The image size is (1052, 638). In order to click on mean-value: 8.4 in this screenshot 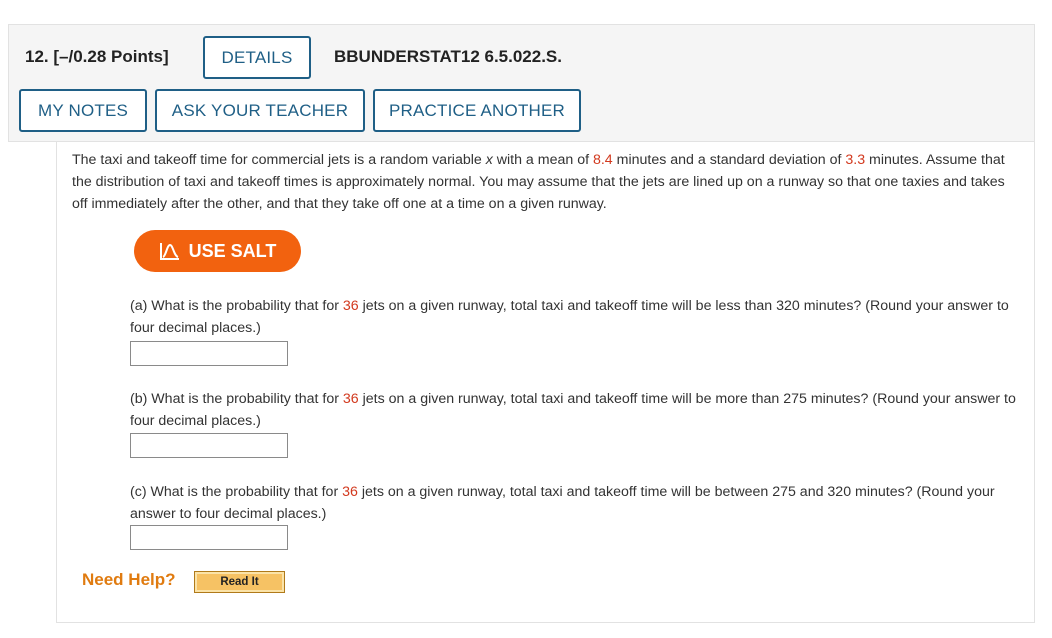, I will do `click(602, 160)`.